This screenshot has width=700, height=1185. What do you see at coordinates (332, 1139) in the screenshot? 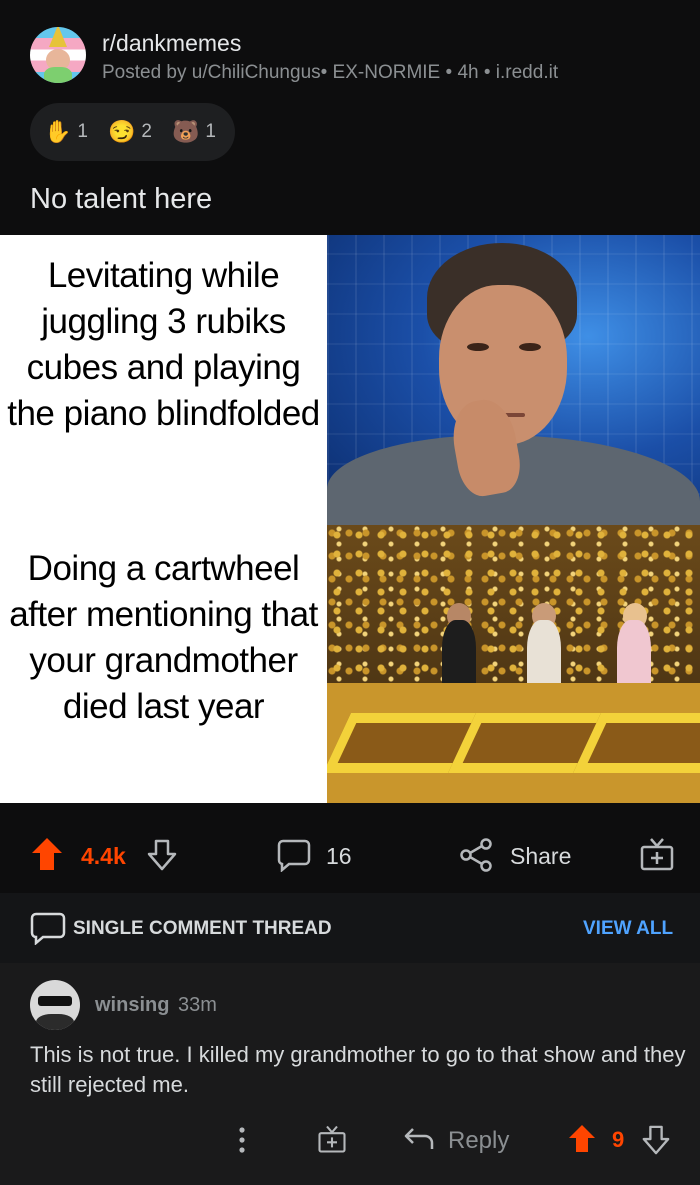
I see `comment-award-icon` at bounding box center [332, 1139].